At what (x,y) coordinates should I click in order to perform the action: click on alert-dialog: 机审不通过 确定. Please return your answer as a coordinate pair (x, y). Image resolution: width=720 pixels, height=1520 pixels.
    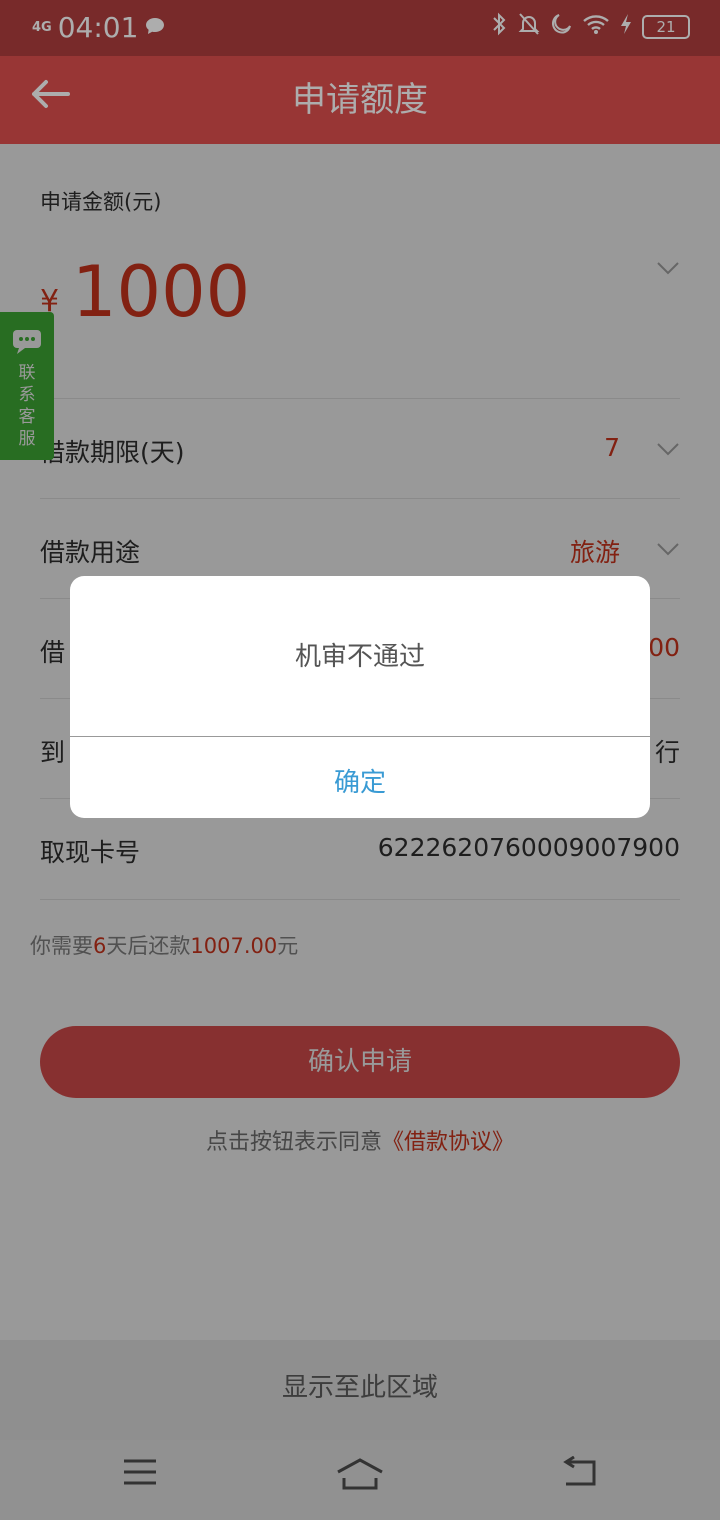
    Looking at the image, I should click on (360, 697).